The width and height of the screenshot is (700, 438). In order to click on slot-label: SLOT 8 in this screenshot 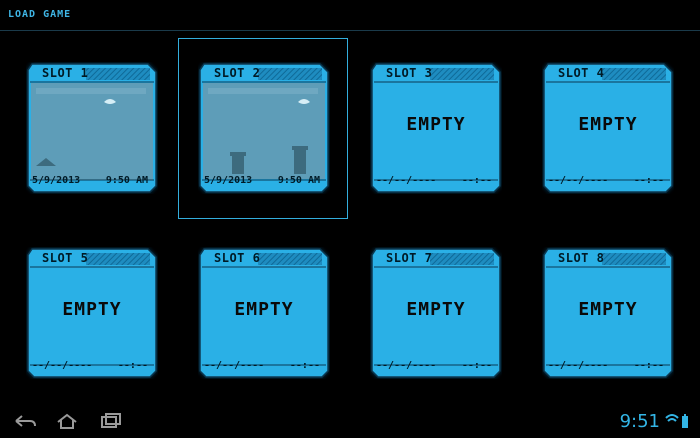, I will do `click(581, 258)`.